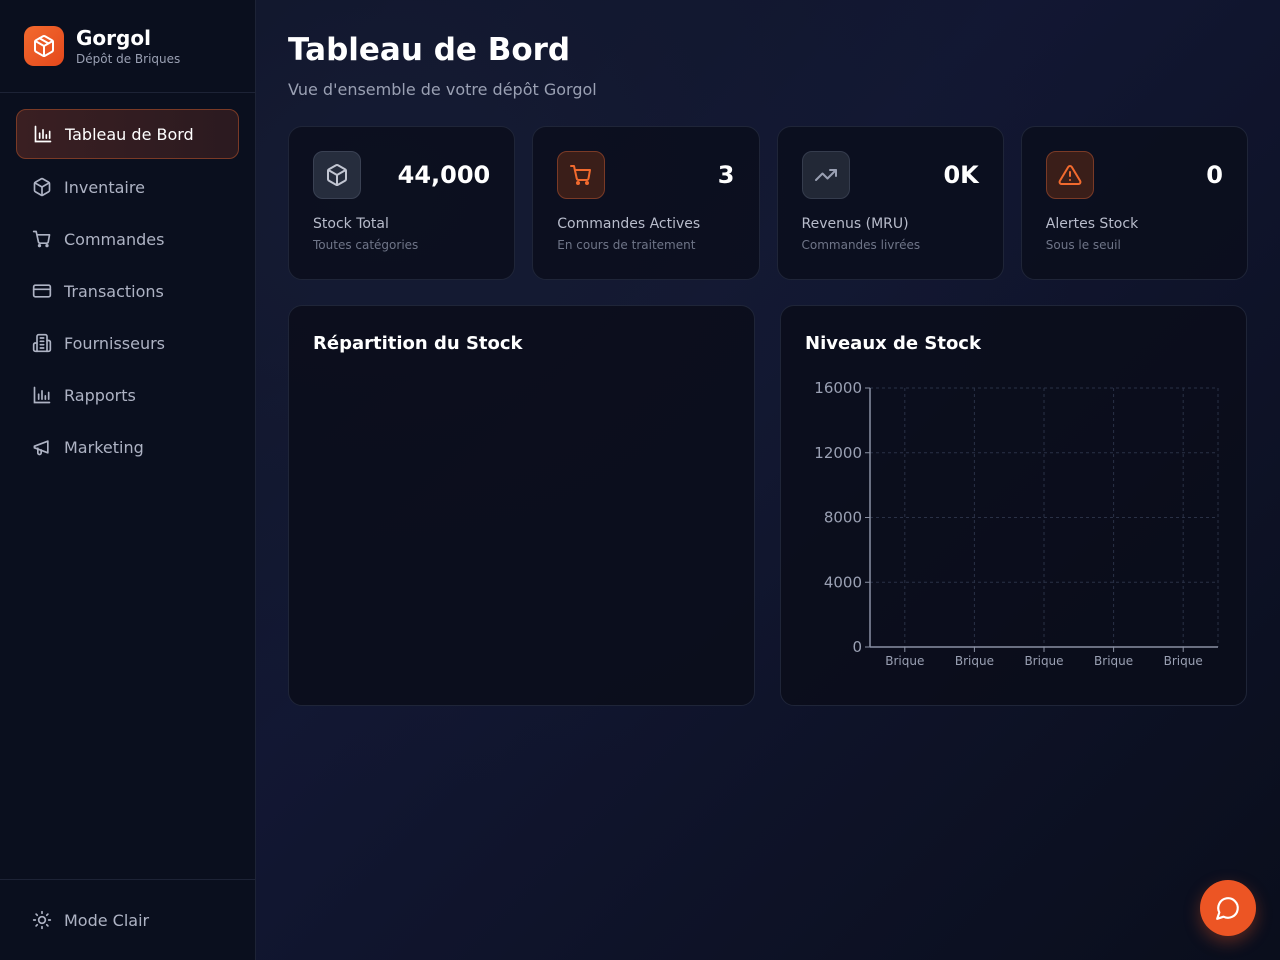  I want to click on building-icon, so click(42, 343).